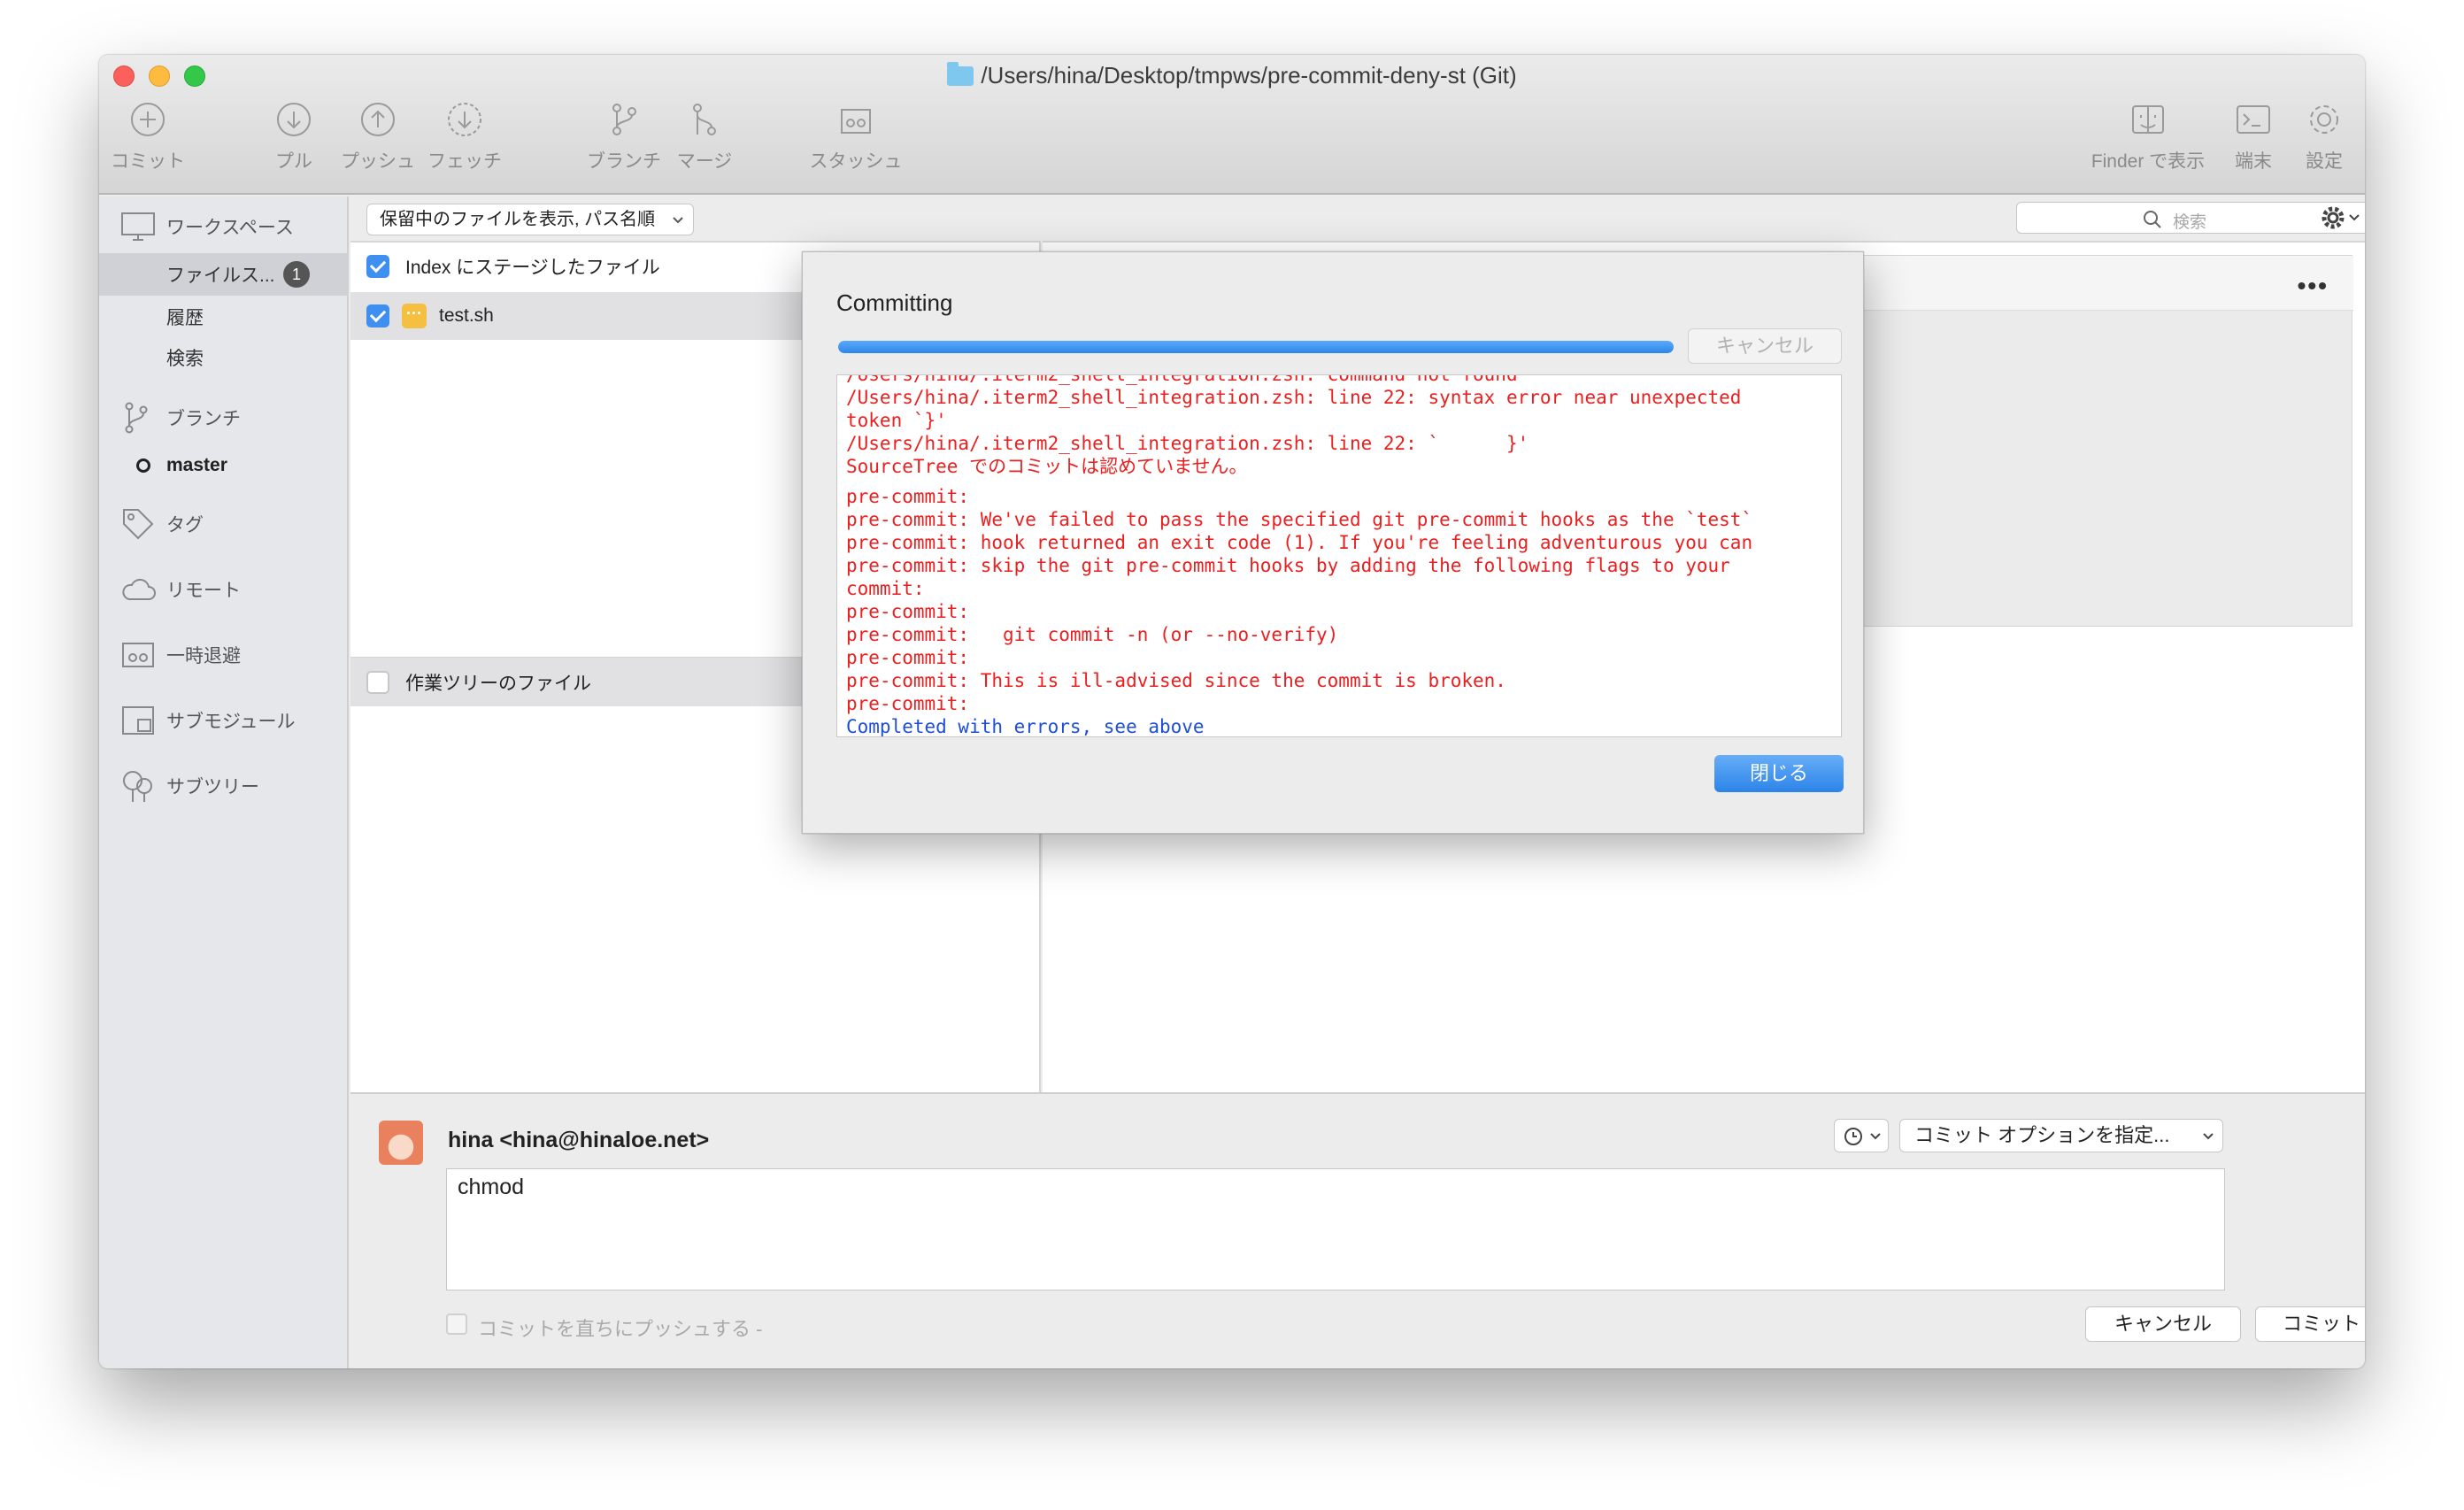  What do you see at coordinates (704, 137) in the screenshot?
I see `toolbar-merge-button: マージ` at bounding box center [704, 137].